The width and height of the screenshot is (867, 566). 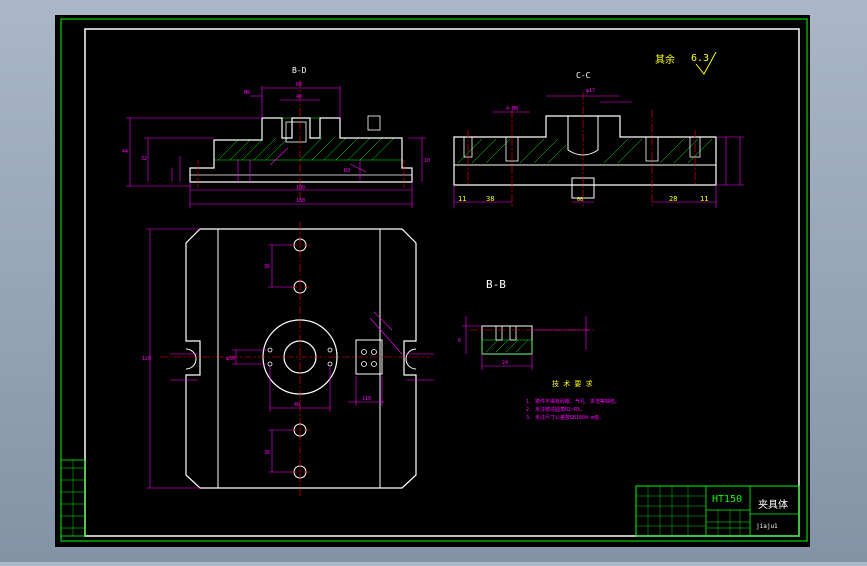 I want to click on cc-dim-4m8: 4-M8, so click(x=512, y=109).